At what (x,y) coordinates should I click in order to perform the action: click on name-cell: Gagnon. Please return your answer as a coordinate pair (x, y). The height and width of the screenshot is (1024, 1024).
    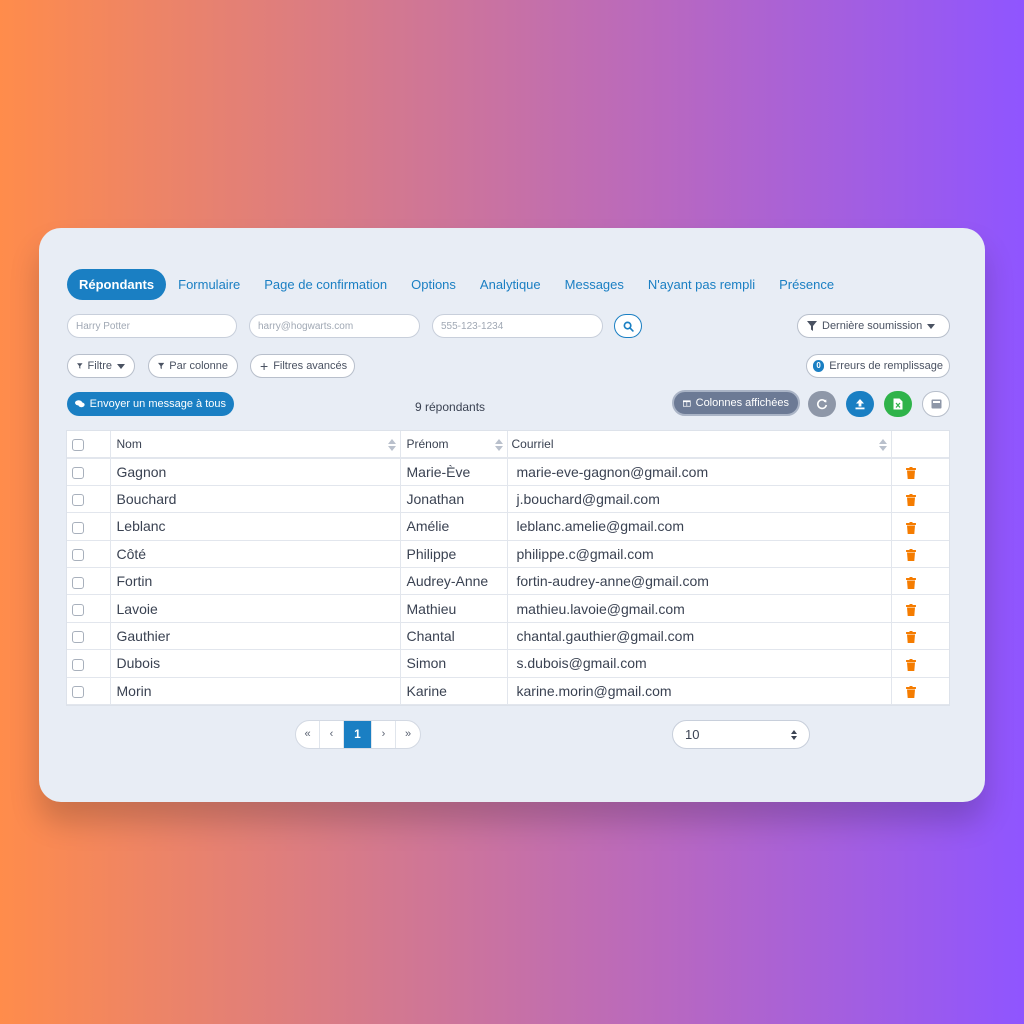
    Looking at the image, I should click on (255, 472).